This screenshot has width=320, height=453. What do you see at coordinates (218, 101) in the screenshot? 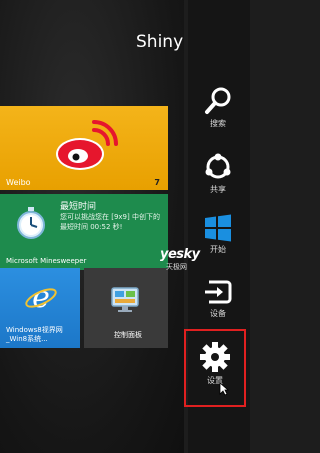
I see `search-icon` at bounding box center [218, 101].